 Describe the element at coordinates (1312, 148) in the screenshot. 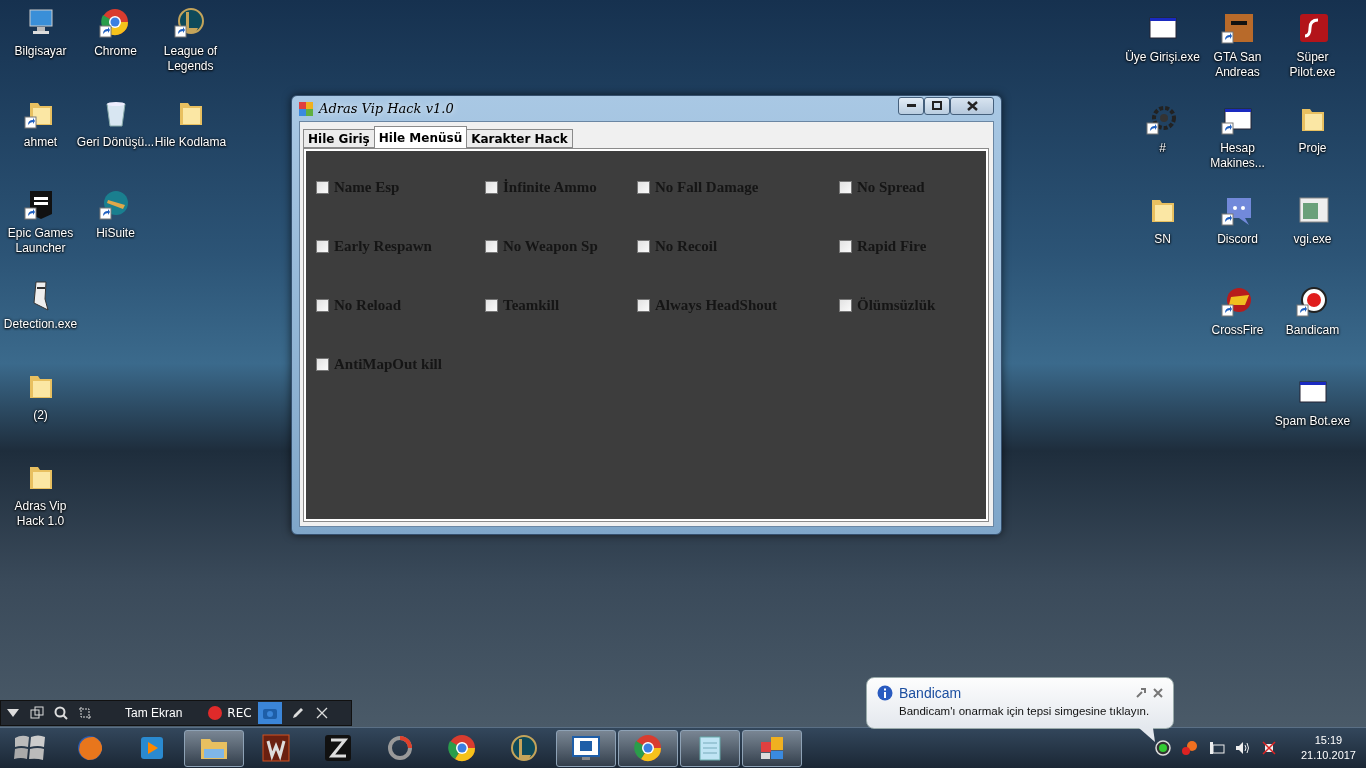

I see `icon-label: Proje` at that location.